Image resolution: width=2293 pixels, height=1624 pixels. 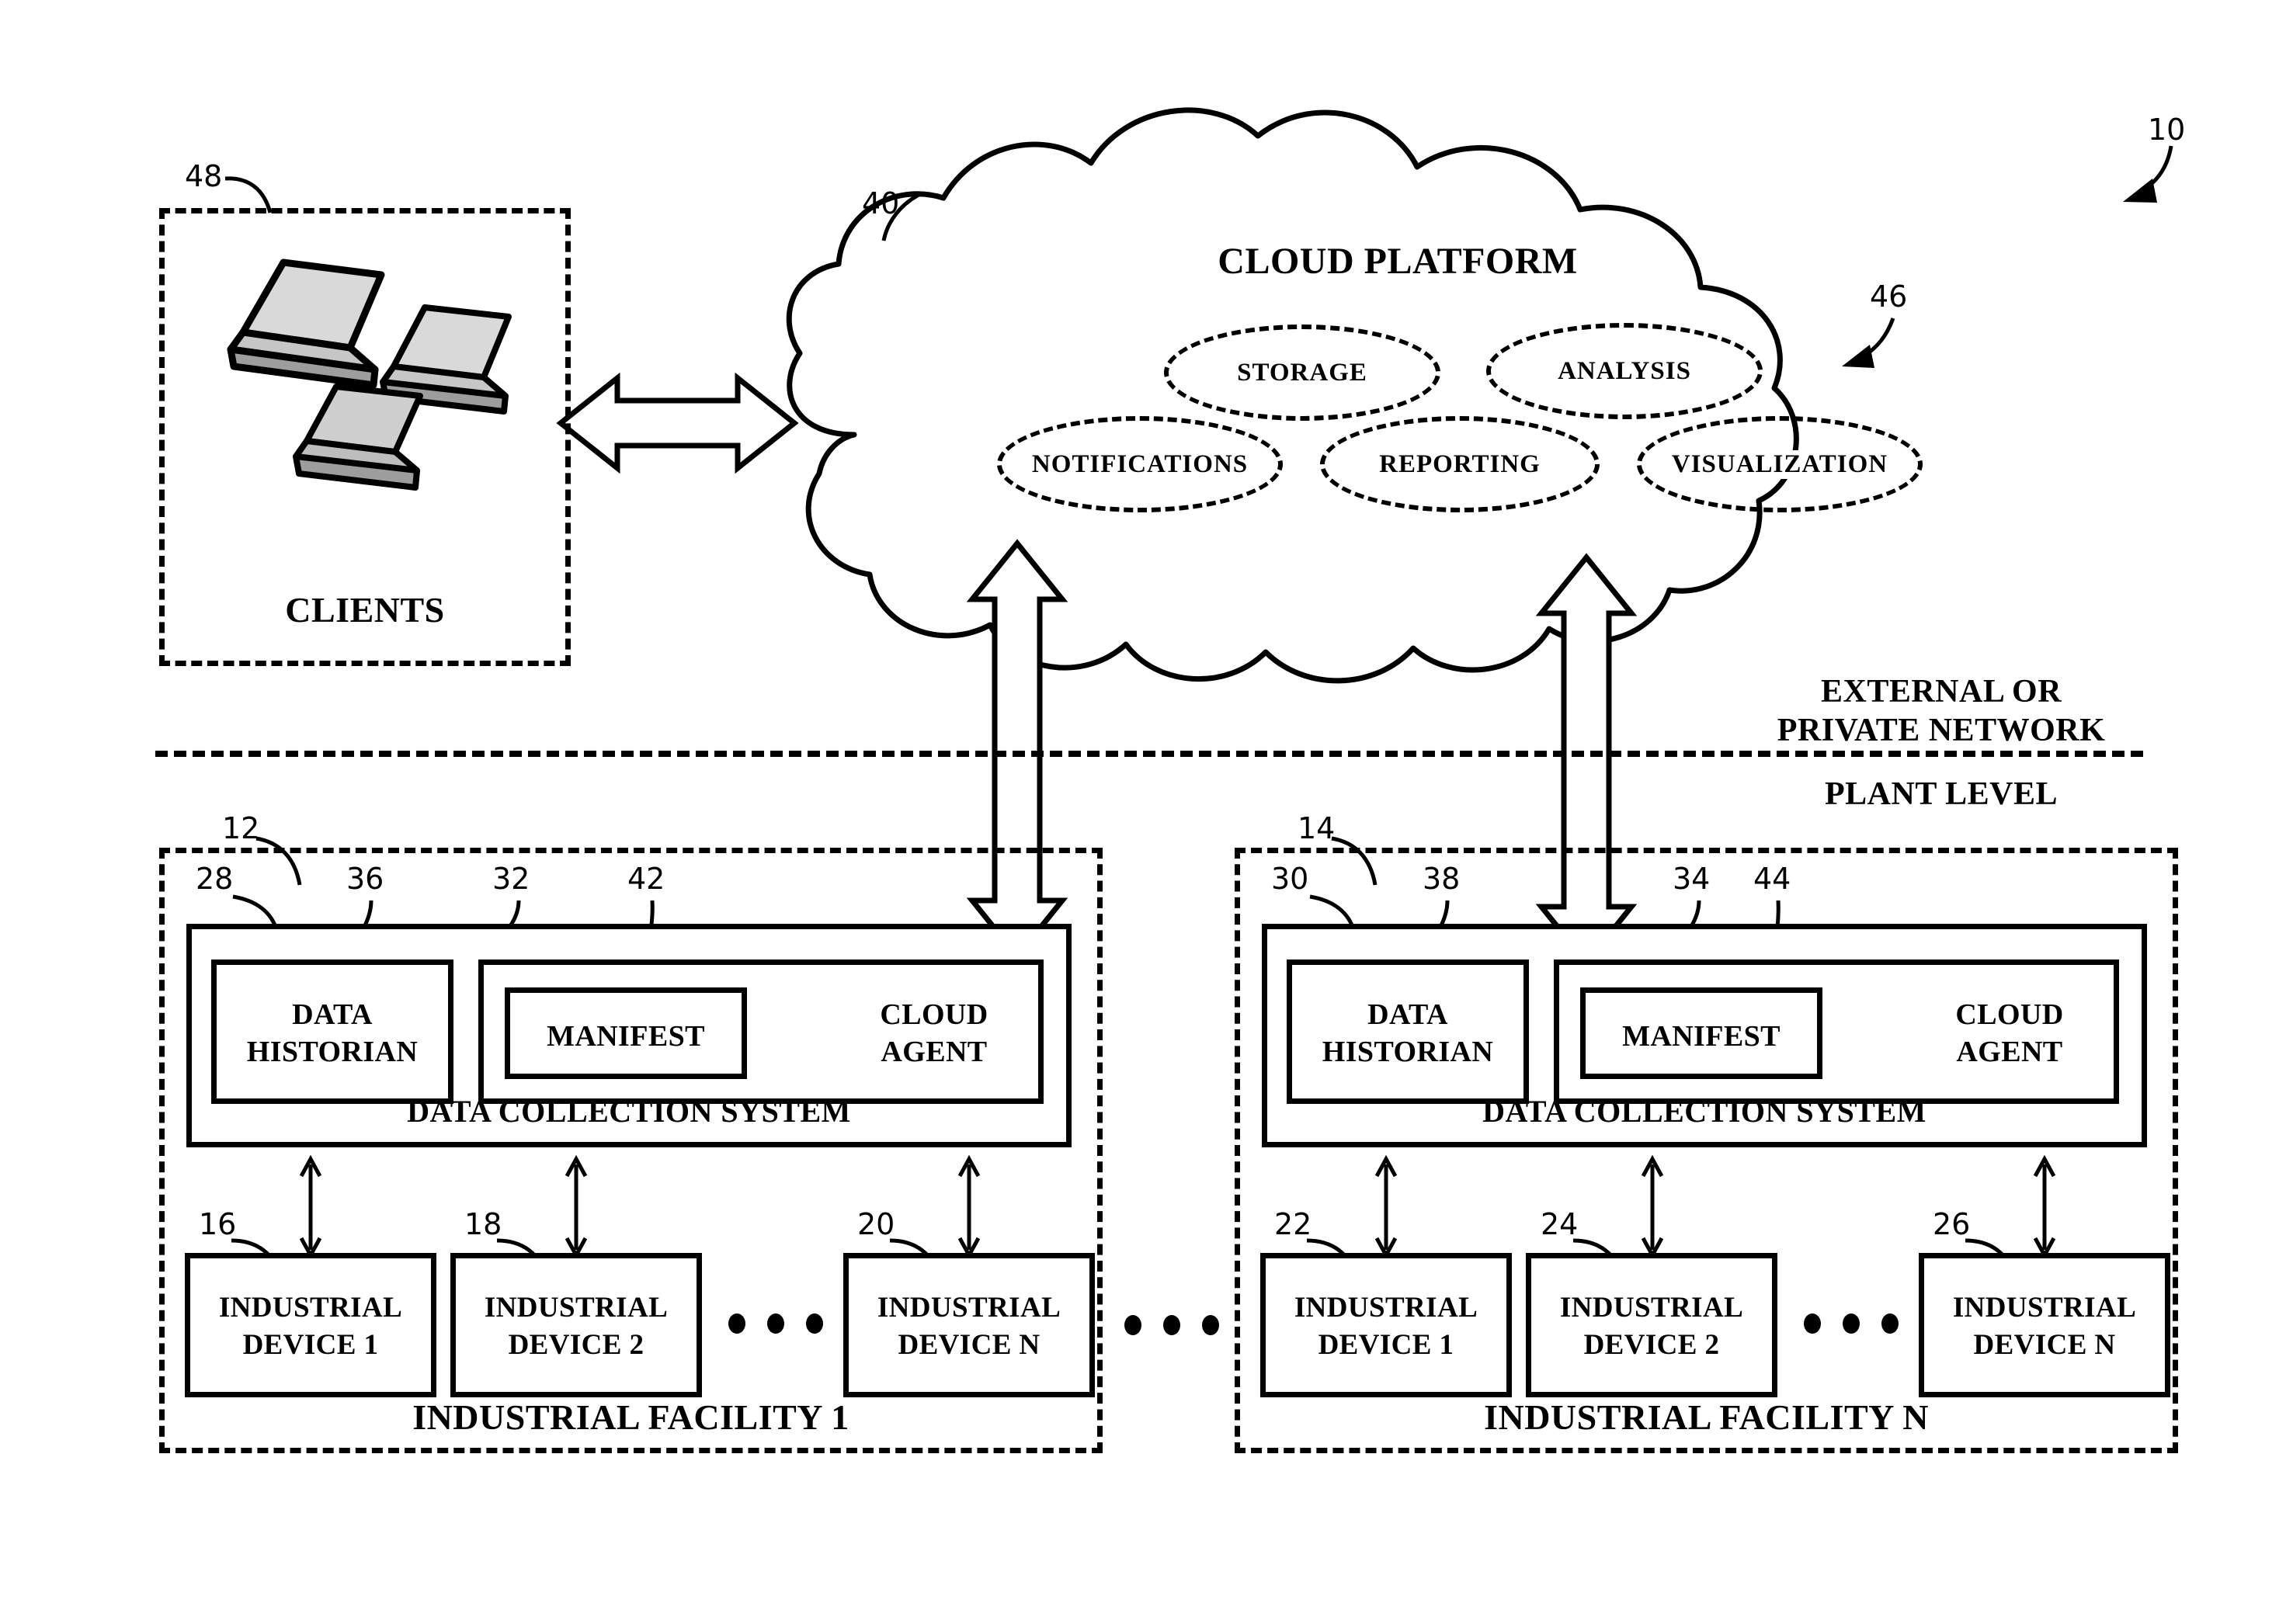 What do you see at coordinates (1952, 1224) in the screenshot?
I see `ref-26: 26` at bounding box center [1952, 1224].